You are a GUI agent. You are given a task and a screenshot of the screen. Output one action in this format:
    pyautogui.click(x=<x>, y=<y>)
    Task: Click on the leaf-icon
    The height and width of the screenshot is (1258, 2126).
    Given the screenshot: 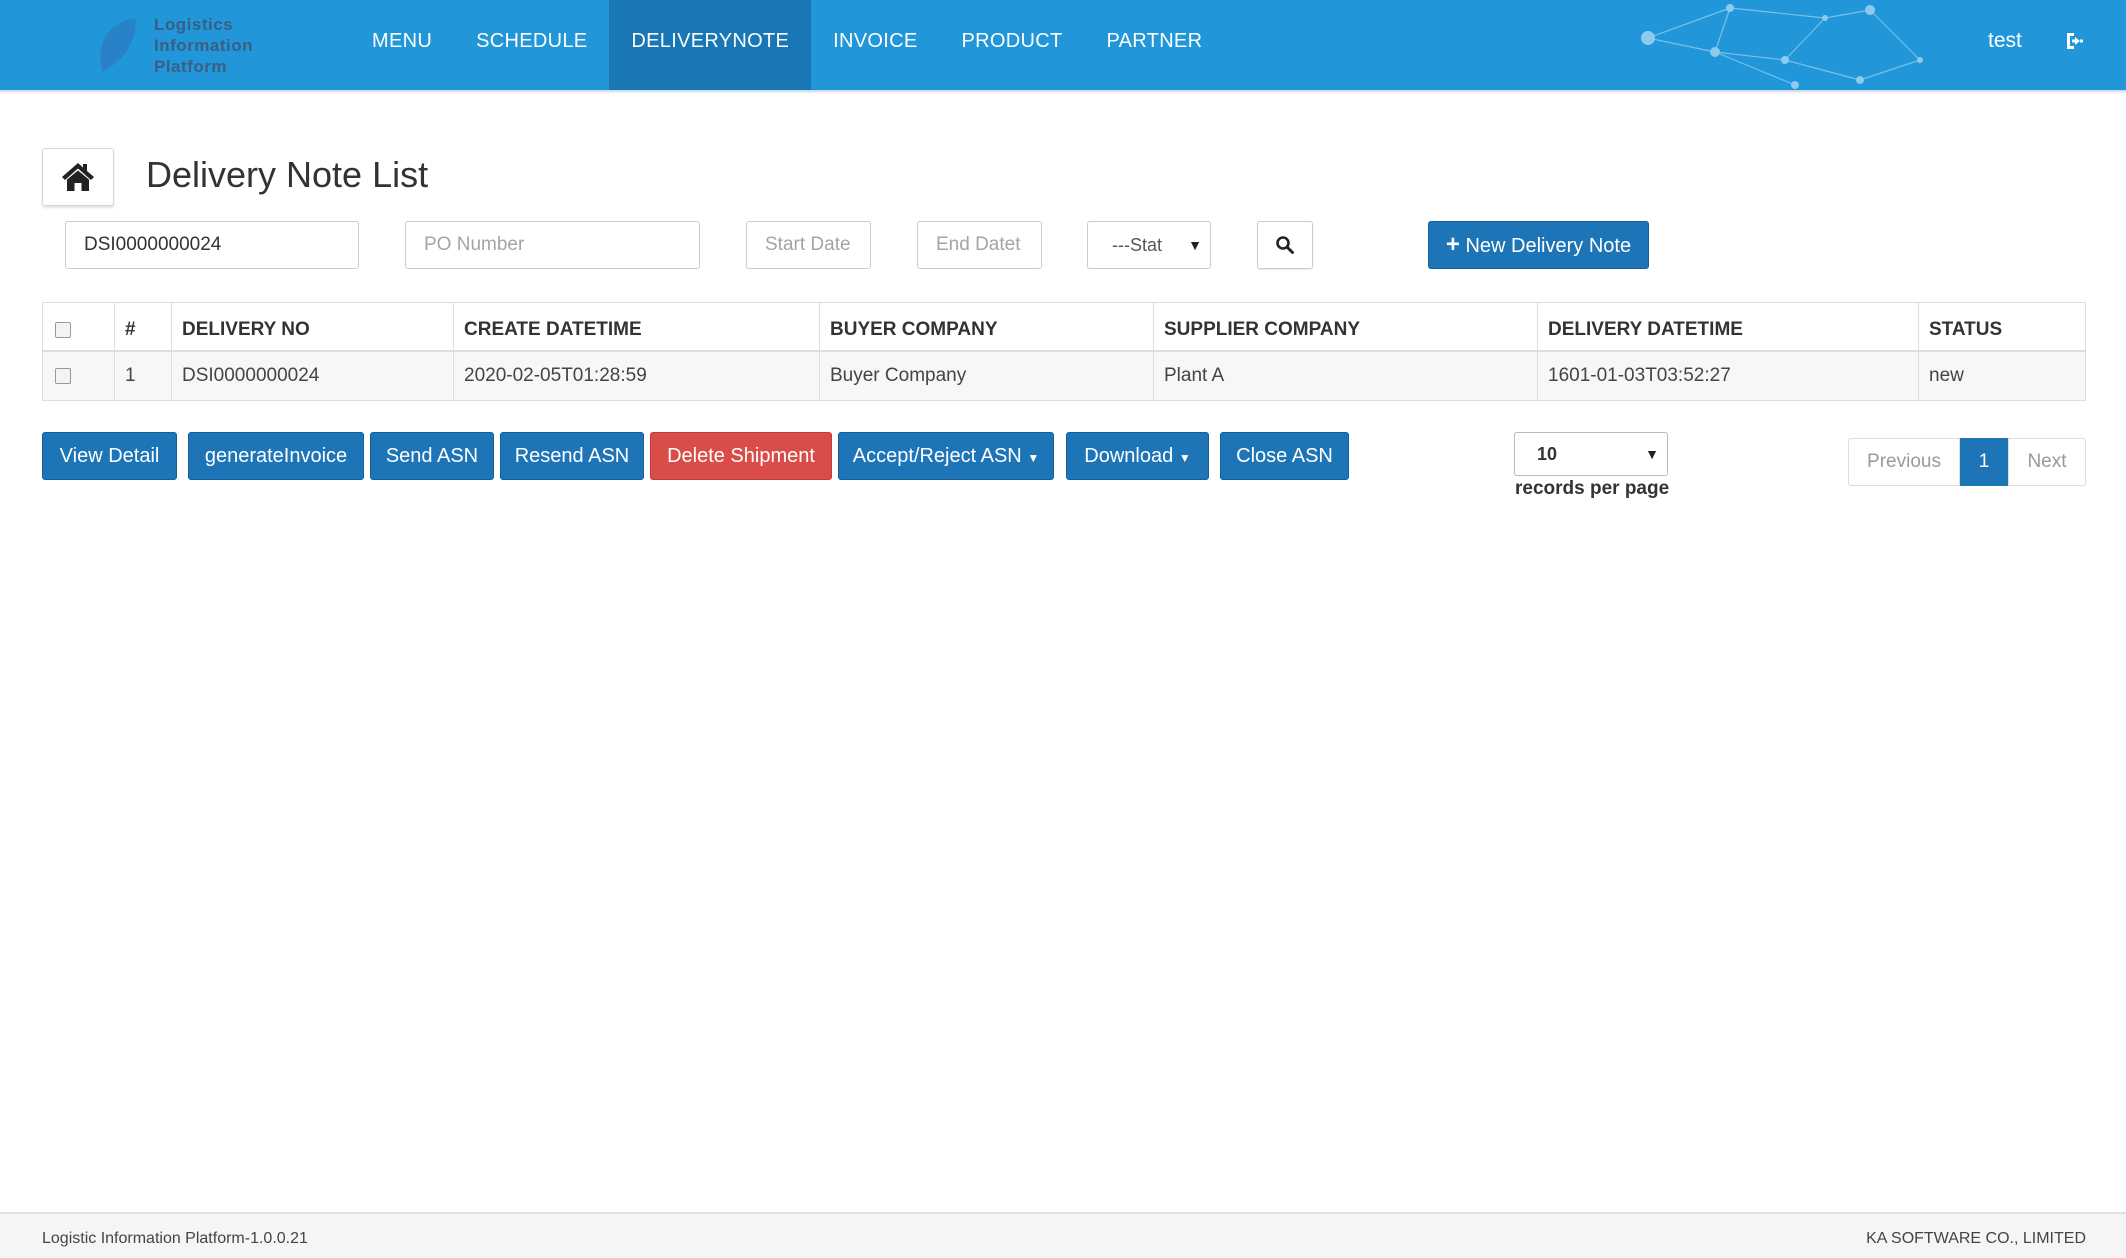 What is the action you would take?
    pyautogui.click(x=118, y=45)
    